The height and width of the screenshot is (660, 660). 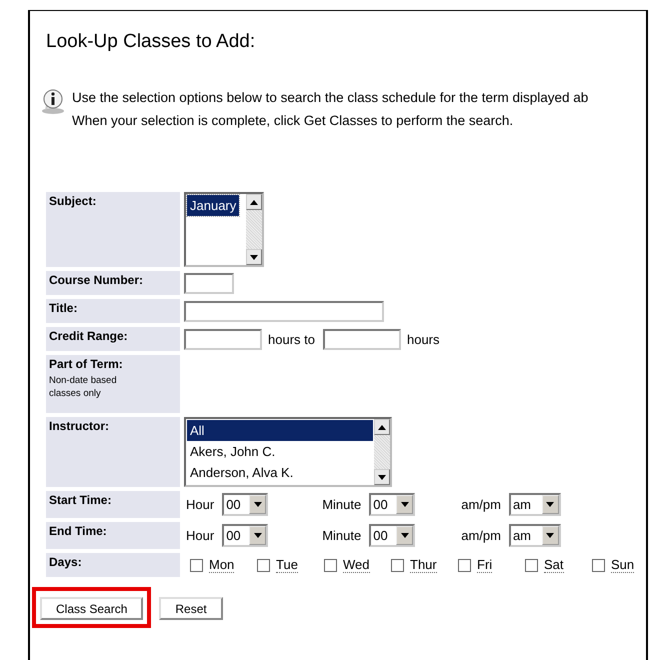 What do you see at coordinates (78, 531) in the screenshot?
I see `field-label: End Time:` at bounding box center [78, 531].